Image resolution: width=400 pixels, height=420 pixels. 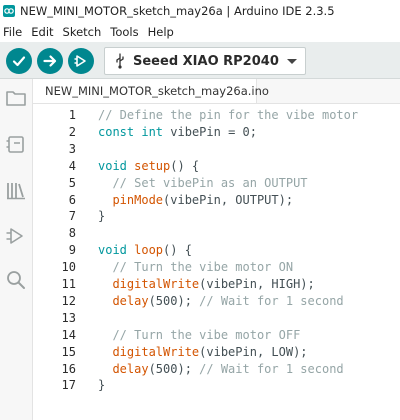 What do you see at coordinates (253, 351) in the screenshot?
I see `code-token: (vibePin, LOW);` at bounding box center [253, 351].